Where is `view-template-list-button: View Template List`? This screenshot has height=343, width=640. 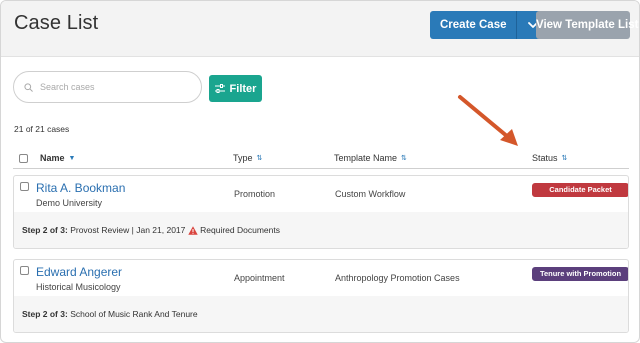 view-template-list-button: View Template List is located at coordinates (587, 25).